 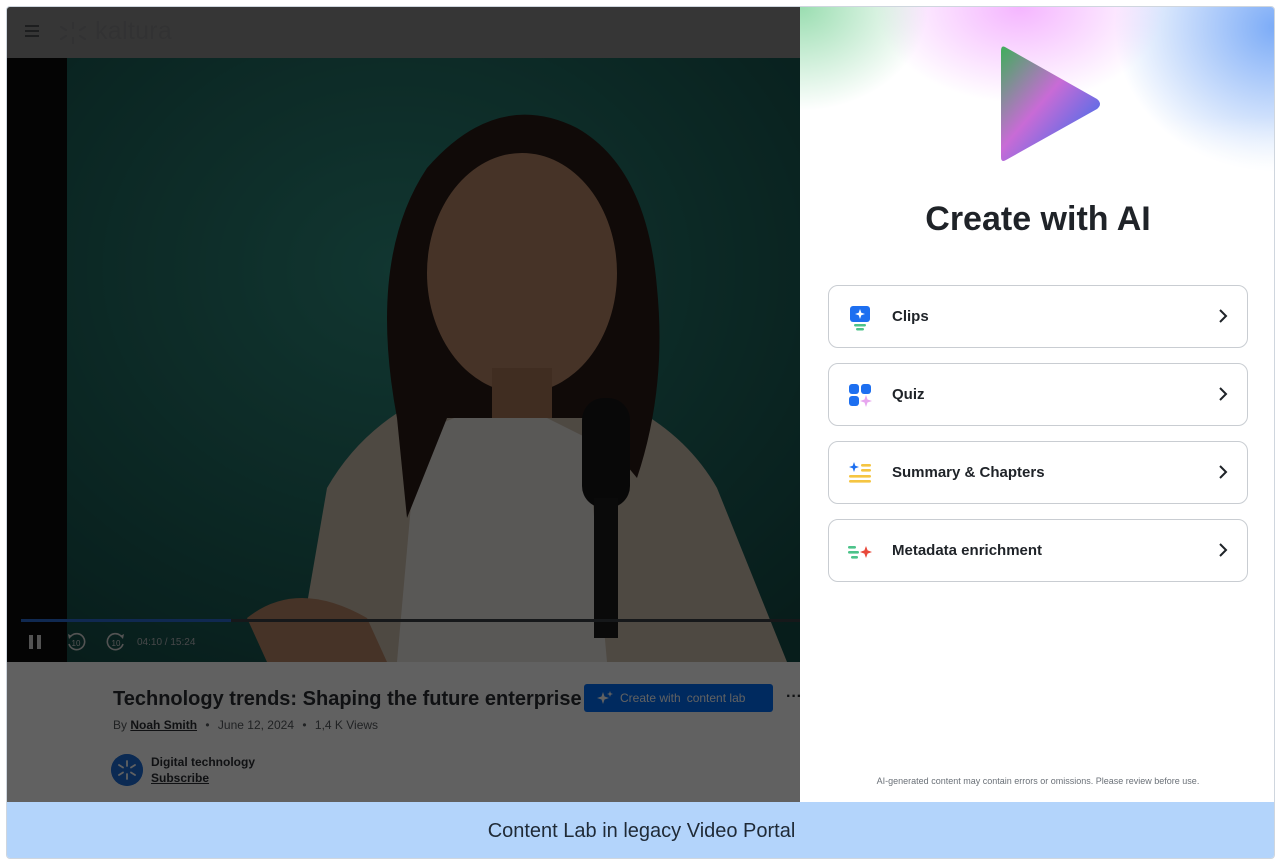 I want to click on more-options-icon: ···, so click(x=793, y=697).